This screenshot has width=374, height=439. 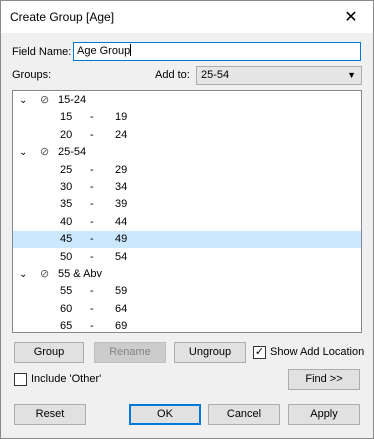 I want to click on include-other-label: Include 'Other', so click(x=66, y=379).